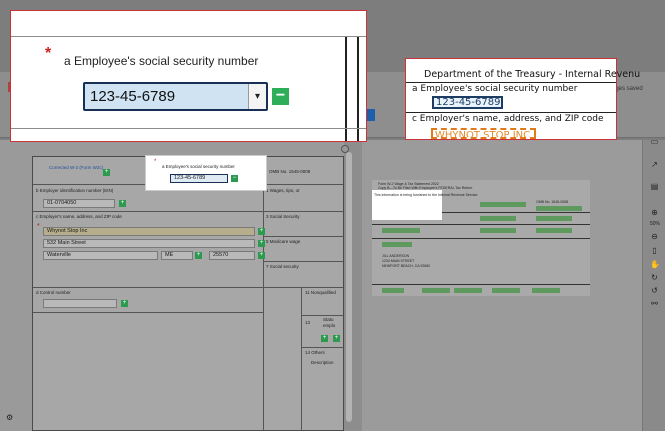 This screenshot has width=665, height=431. Describe the element at coordinates (371, 115) in the screenshot. I see `editor-tab-indicator` at that location.